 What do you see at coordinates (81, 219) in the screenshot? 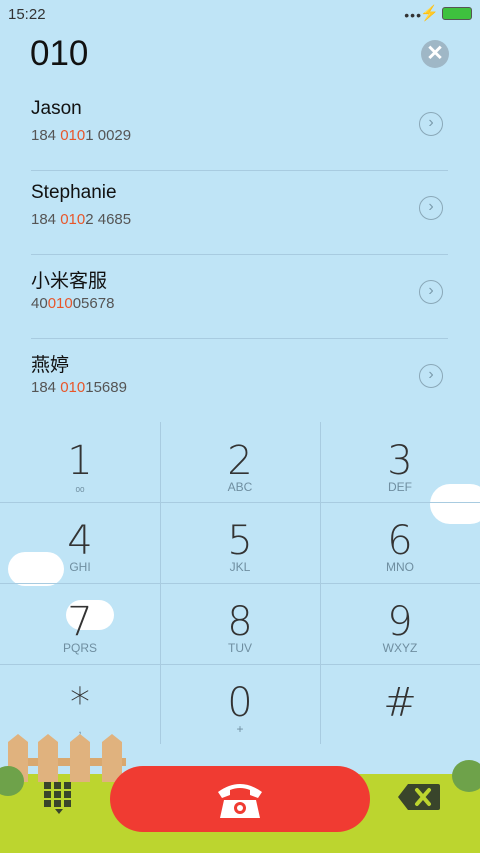
I see `contact-number: 184 0102 4685` at bounding box center [81, 219].